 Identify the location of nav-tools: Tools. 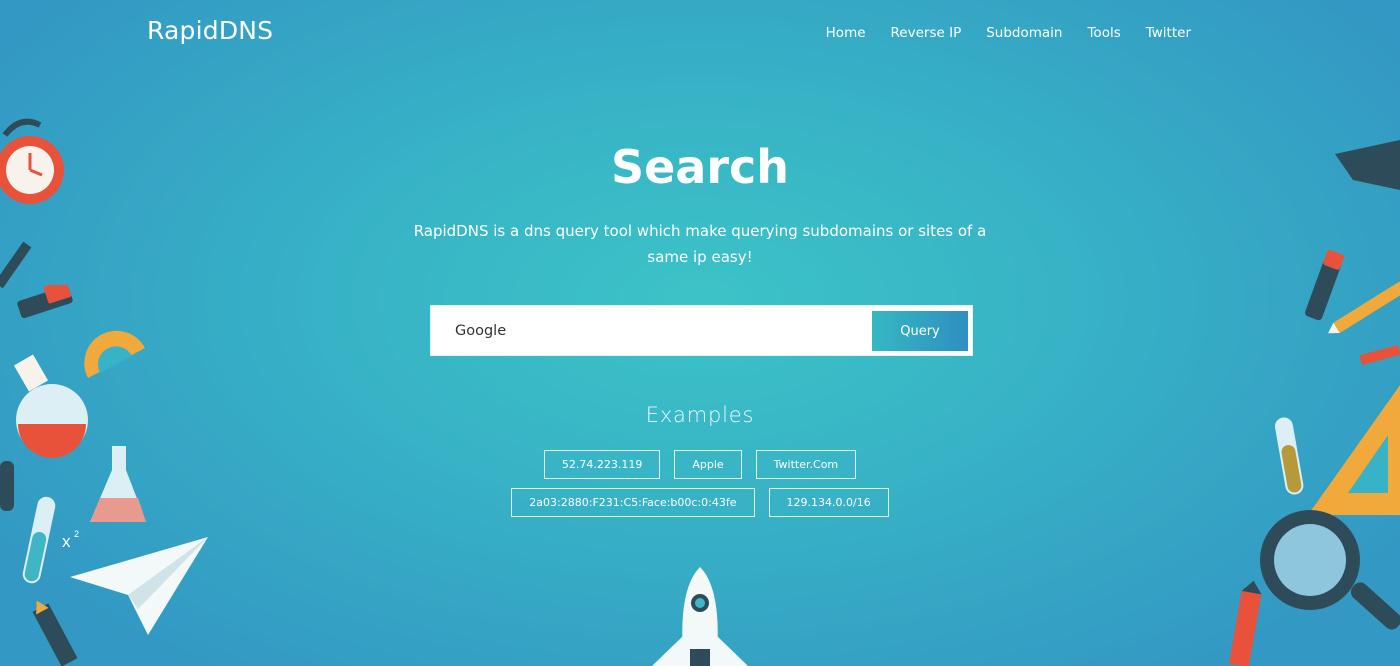
(1103, 33).